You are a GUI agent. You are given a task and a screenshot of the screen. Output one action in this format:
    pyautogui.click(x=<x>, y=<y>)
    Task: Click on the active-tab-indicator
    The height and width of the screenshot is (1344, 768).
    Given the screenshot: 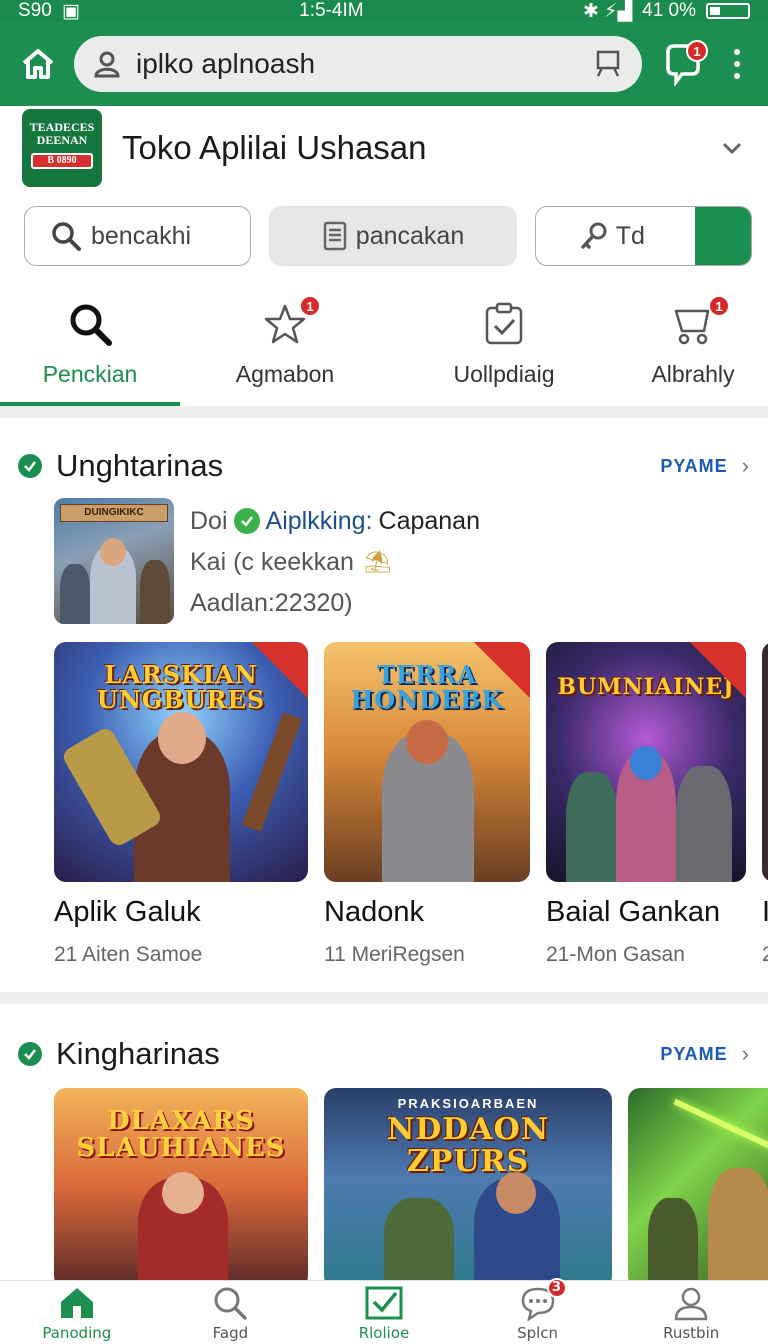 What is the action you would take?
    pyautogui.click(x=90, y=404)
    